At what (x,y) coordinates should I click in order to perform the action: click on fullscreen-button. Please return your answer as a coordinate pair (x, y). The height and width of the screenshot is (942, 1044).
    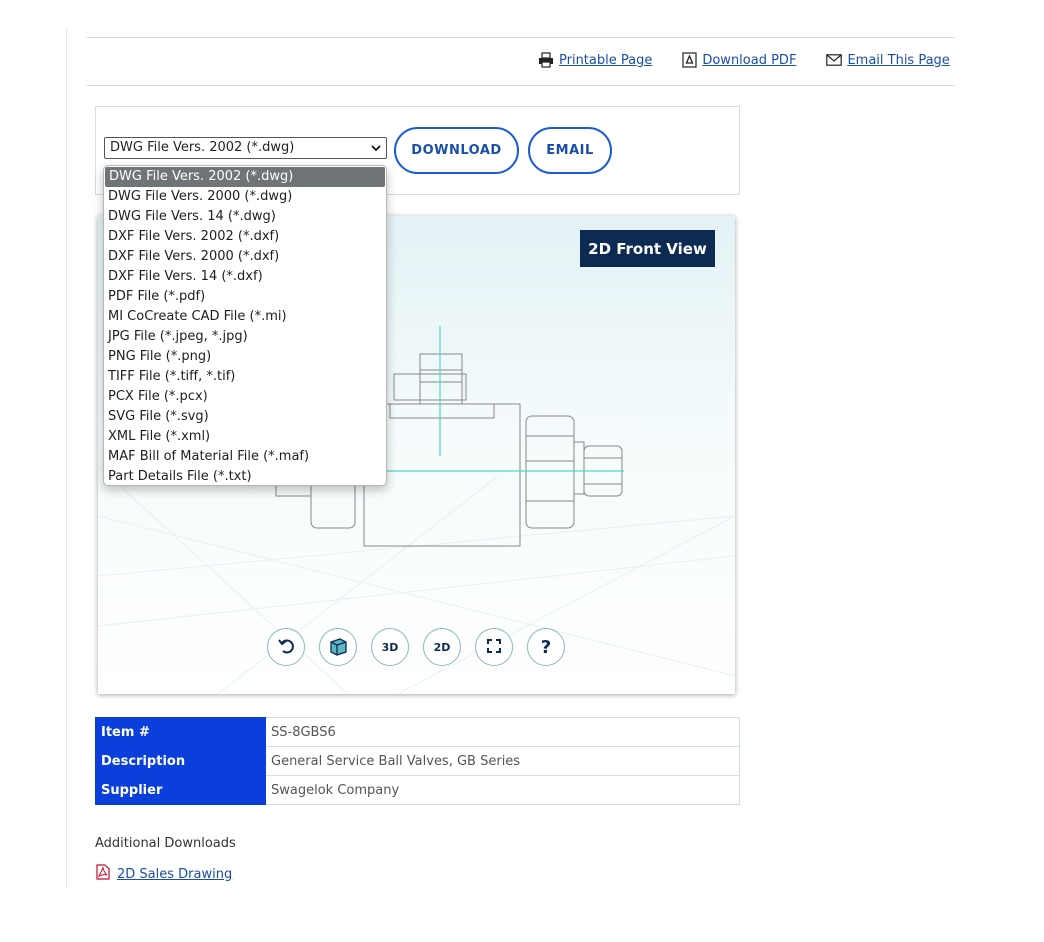
    Looking at the image, I should click on (494, 647).